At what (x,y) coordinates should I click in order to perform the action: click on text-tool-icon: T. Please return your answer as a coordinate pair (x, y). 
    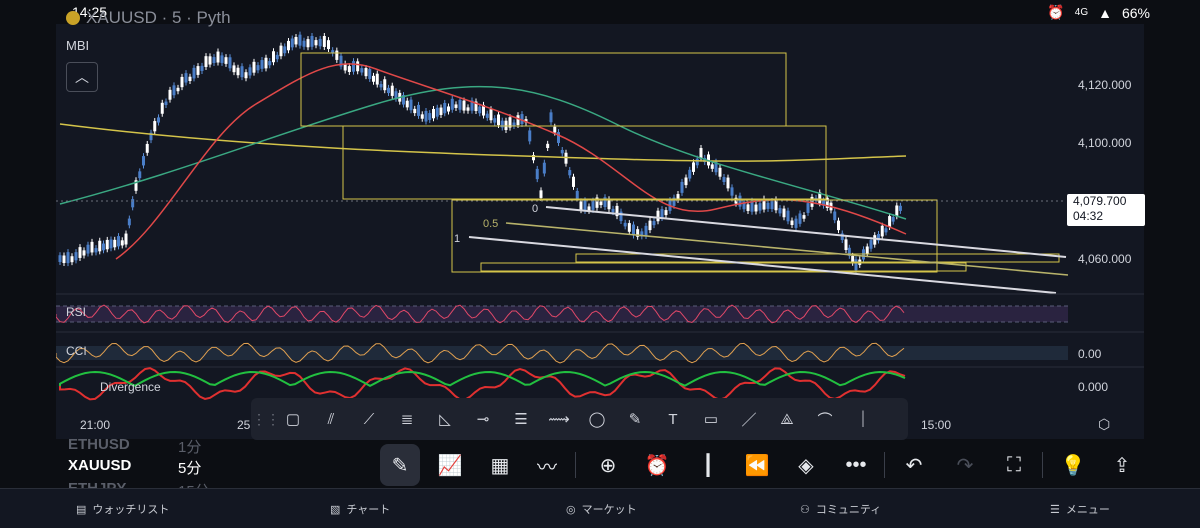
    Looking at the image, I should click on (673, 419).